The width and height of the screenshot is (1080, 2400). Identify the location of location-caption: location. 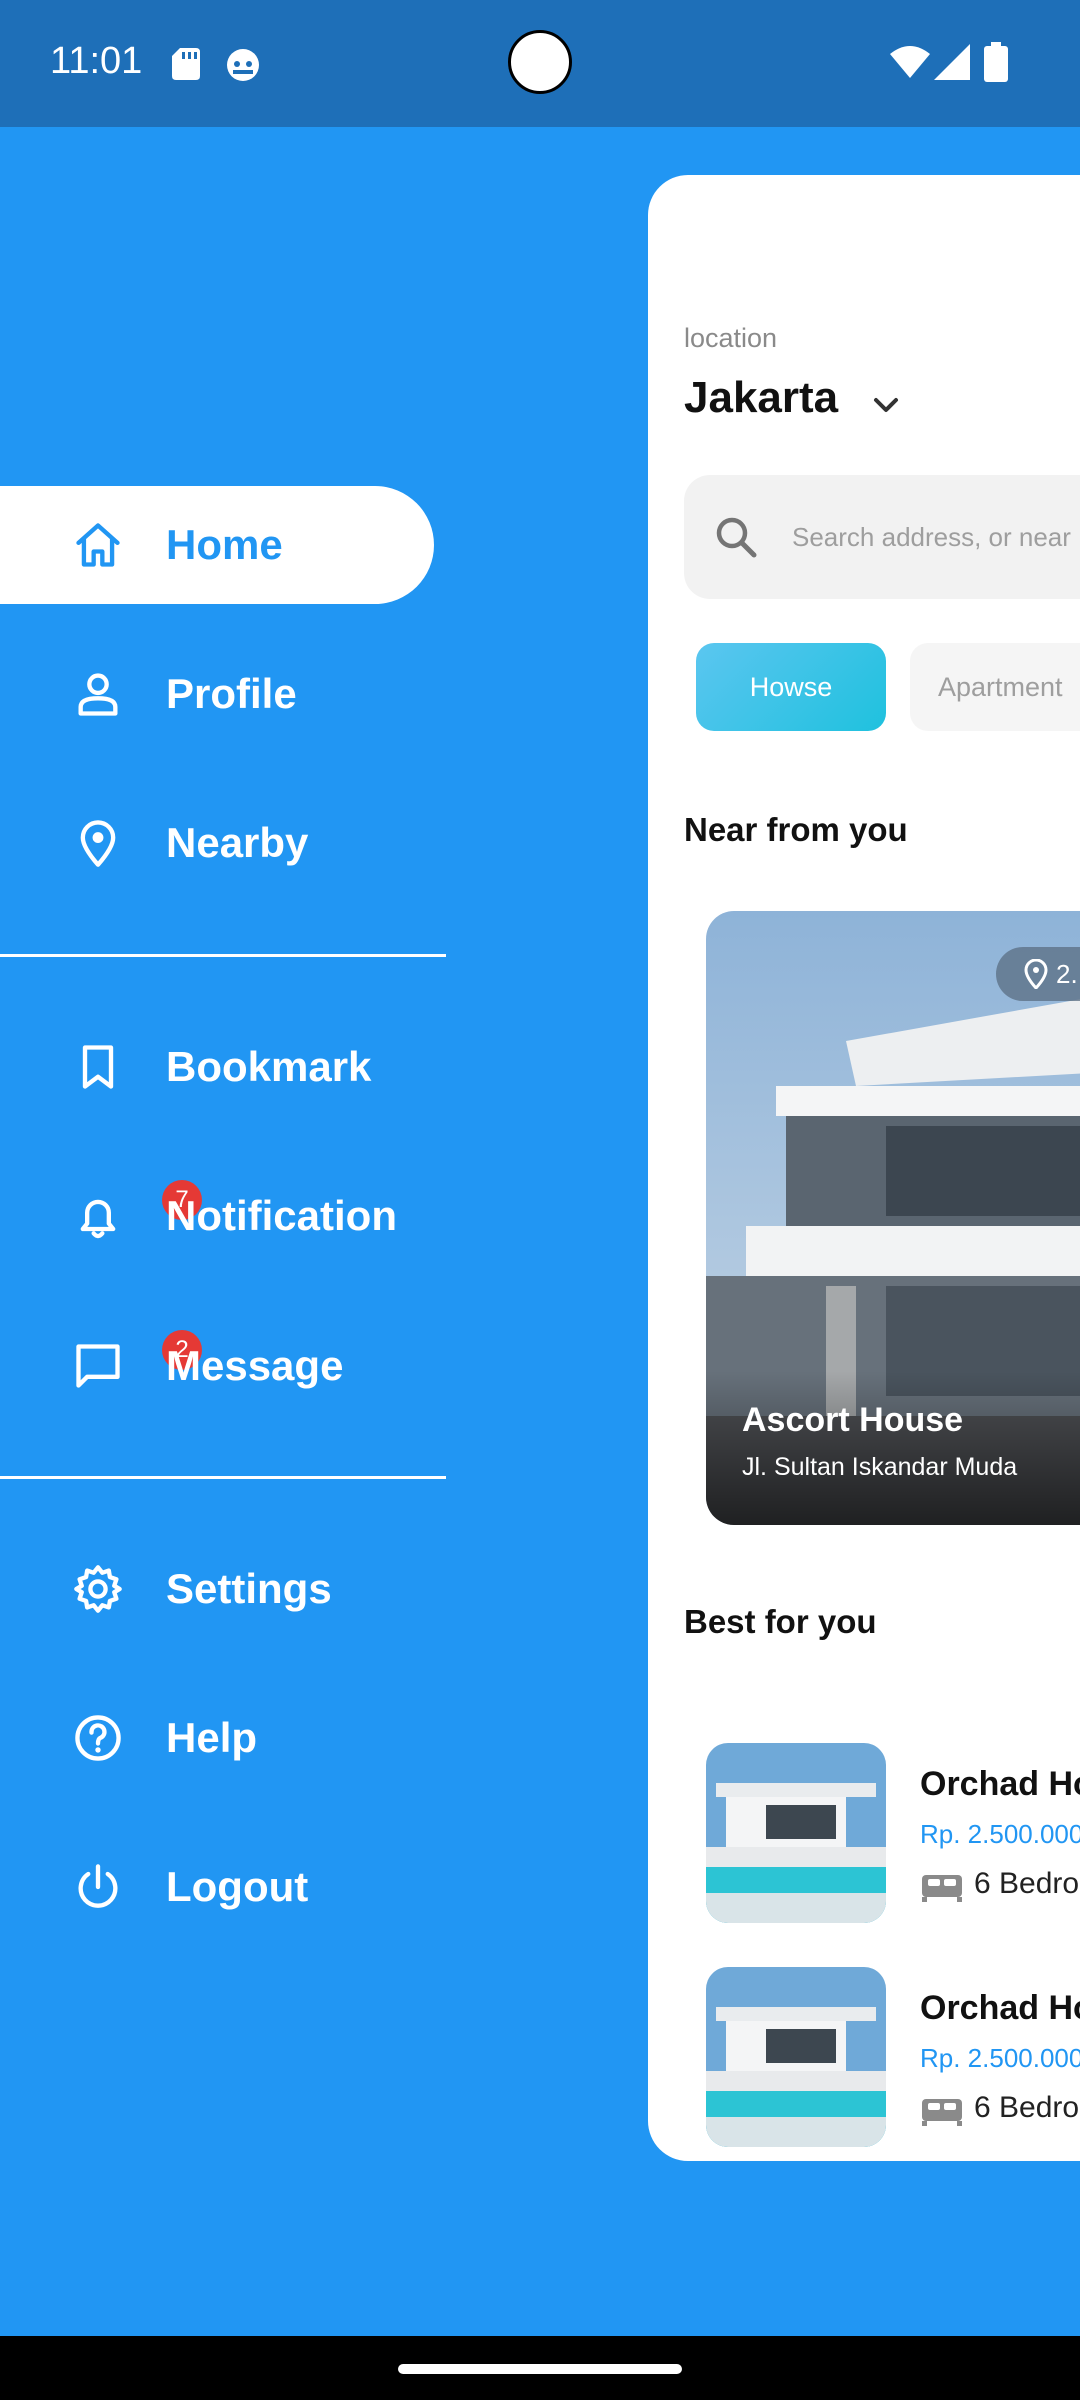
(731, 338).